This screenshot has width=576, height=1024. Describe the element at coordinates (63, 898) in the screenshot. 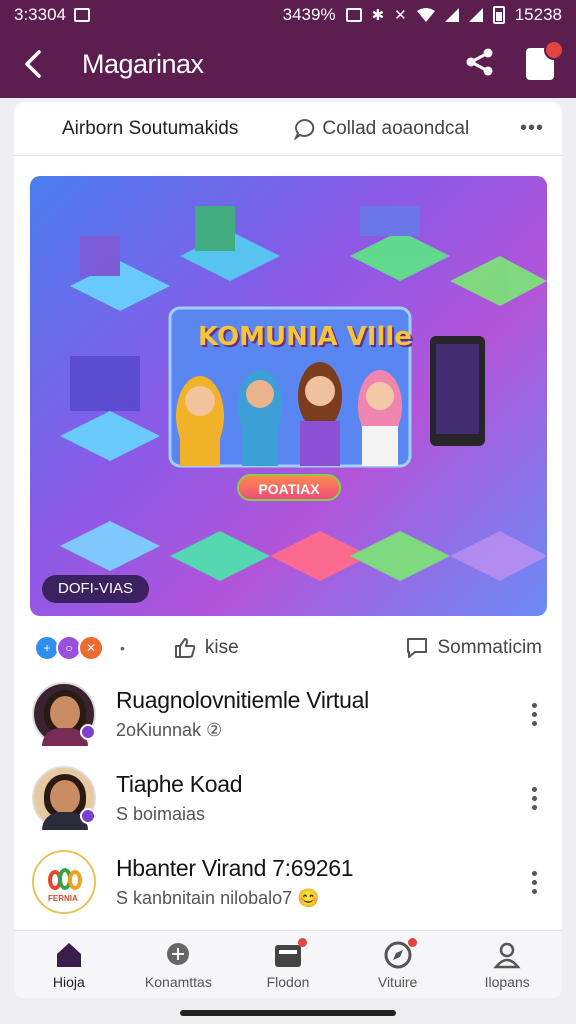

I see `logo-text: FERNIA` at that location.